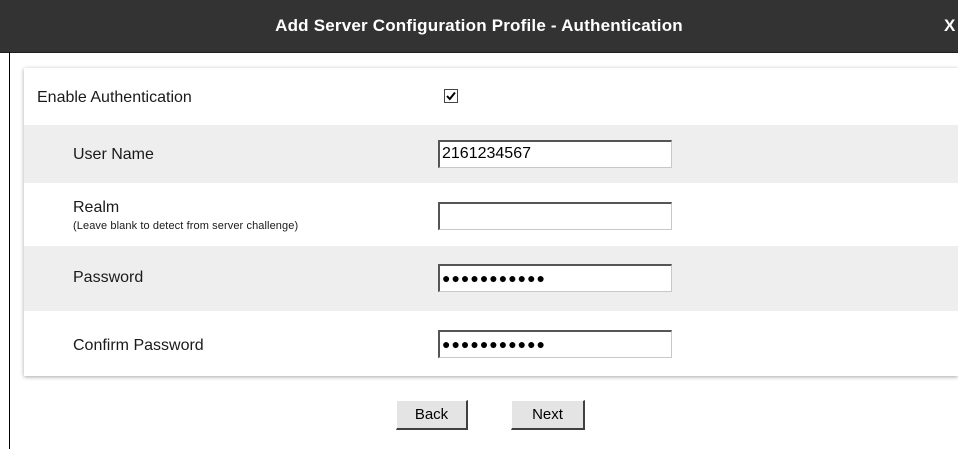 The height and width of the screenshot is (449, 958). Describe the element at coordinates (951, 26) in the screenshot. I see `close-button: X` at that location.